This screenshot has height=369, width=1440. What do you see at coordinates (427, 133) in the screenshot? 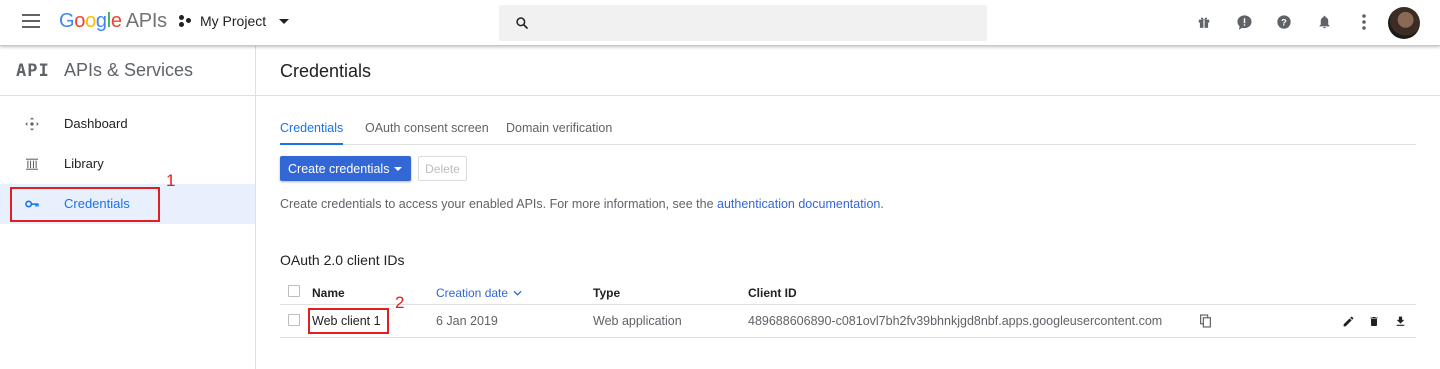
I see `tab-oauth-consent-screen: OAuth consent screen` at bounding box center [427, 133].